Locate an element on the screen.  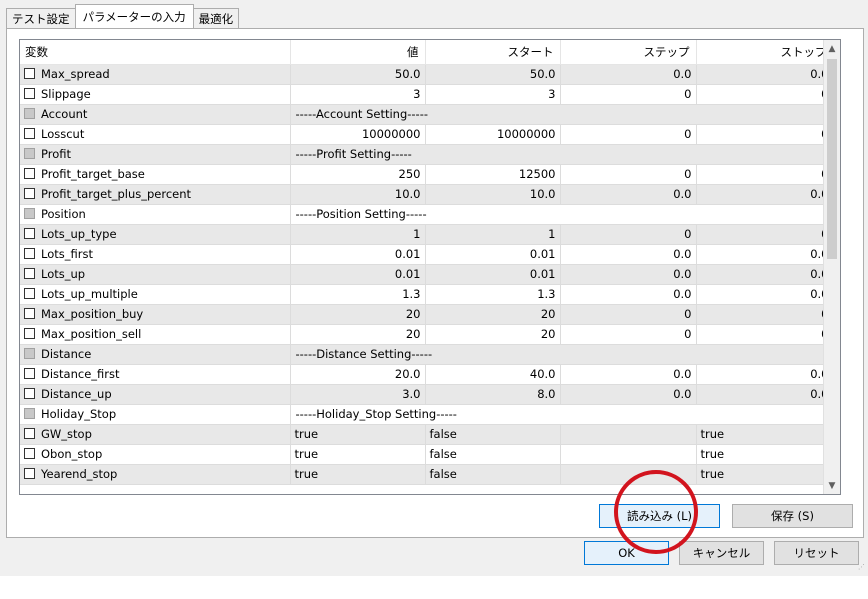
section-row: Account -----Account Setting----- is located at coordinates (427, 114).